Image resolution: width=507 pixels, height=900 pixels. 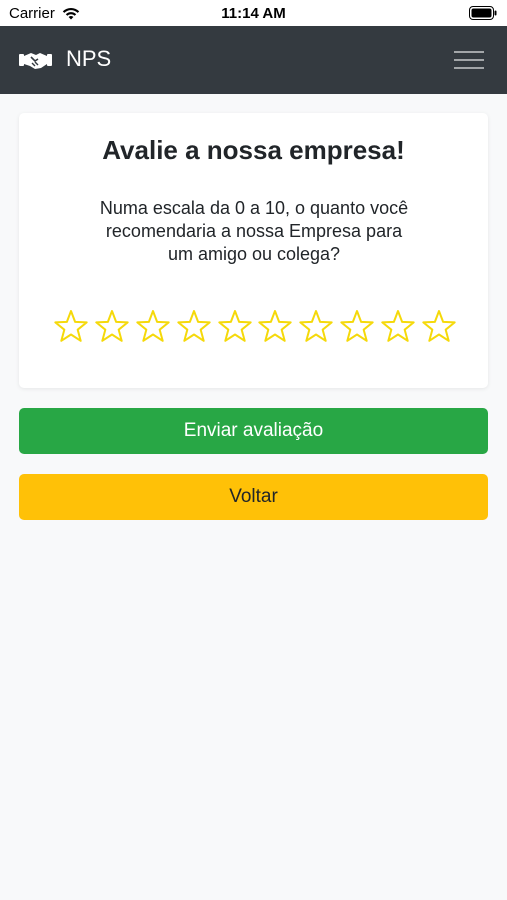 What do you see at coordinates (469, 68) in the screenshot?
I see `menu-bar-bottom` at bounding box center [469, 68].